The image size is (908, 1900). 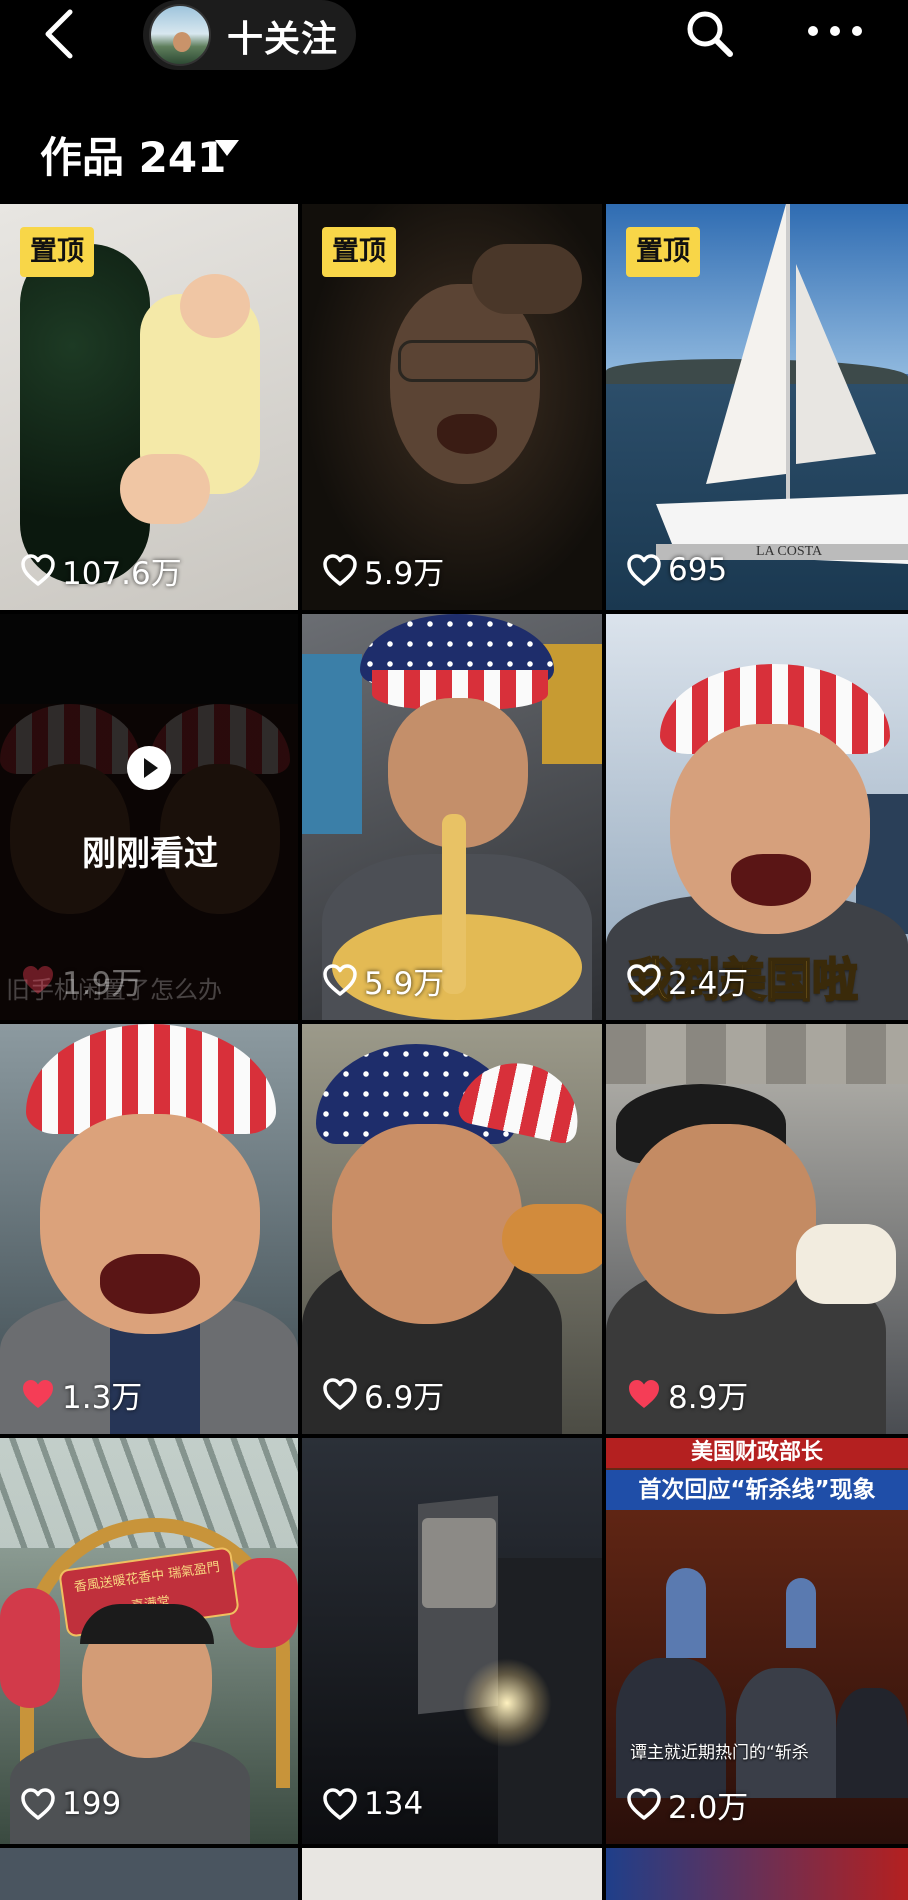 What do you see at coordinates (757, 1490) in the screenshot?
I see `news-headline-bottom: 首次回应“斩杀线”现象` at bounding box center [757, 1490].